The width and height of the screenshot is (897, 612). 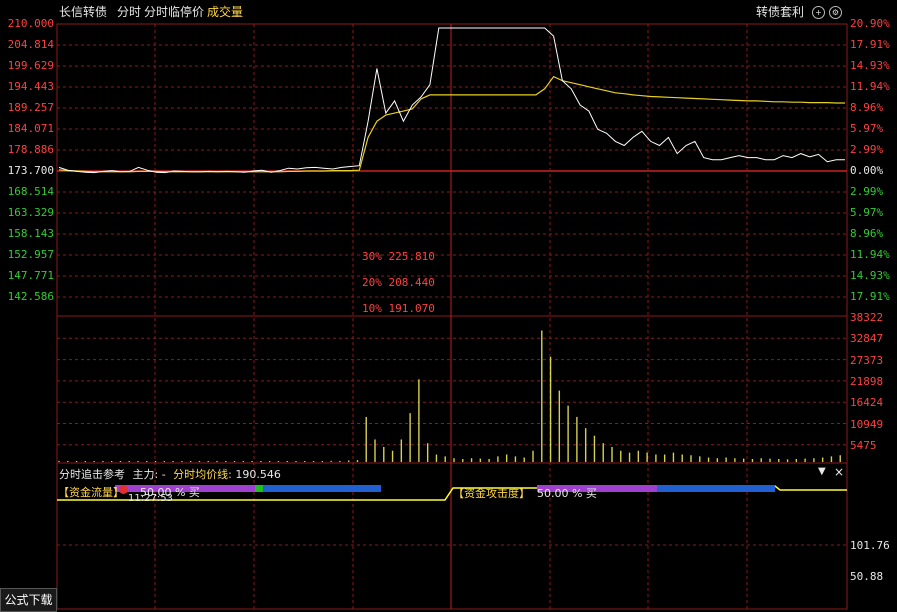 I want to click on volume-tick-label: 16424, so click(x=867, y=403).